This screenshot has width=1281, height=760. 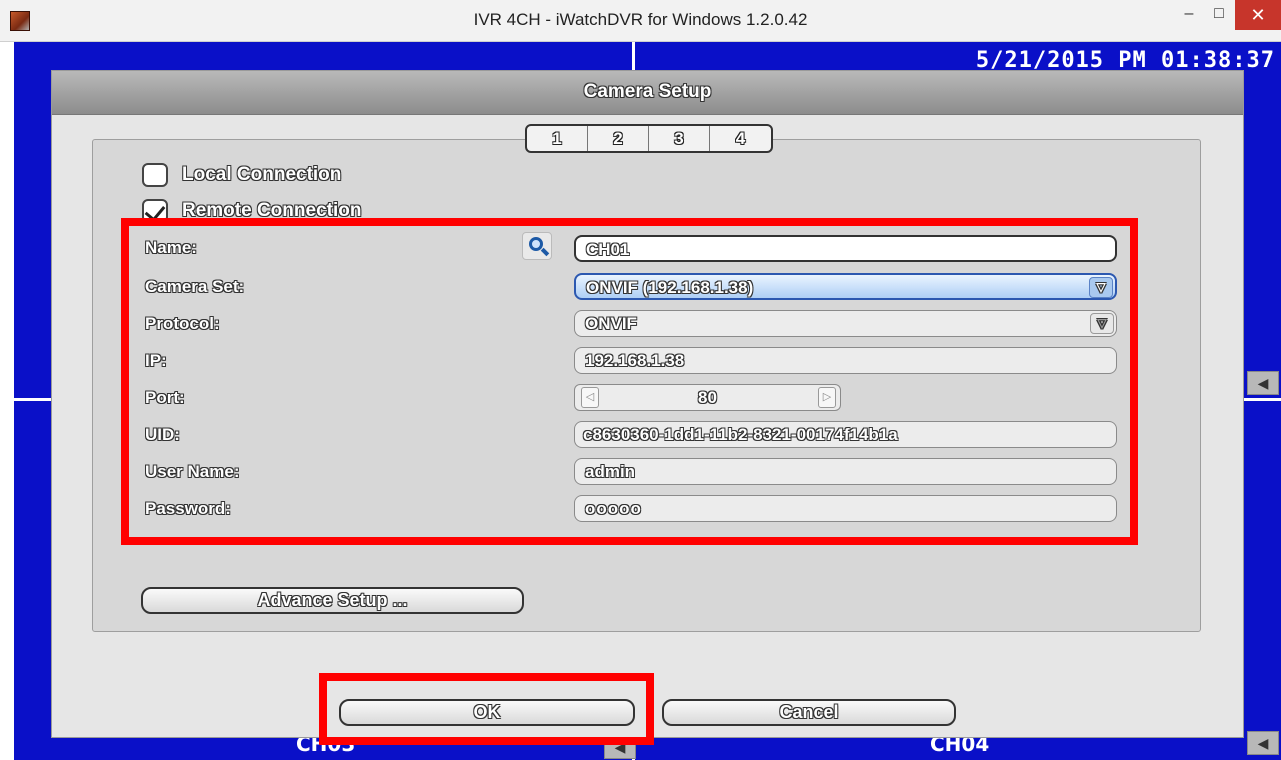 I want to click on ok-button: OK, so click(x=487, y=712).